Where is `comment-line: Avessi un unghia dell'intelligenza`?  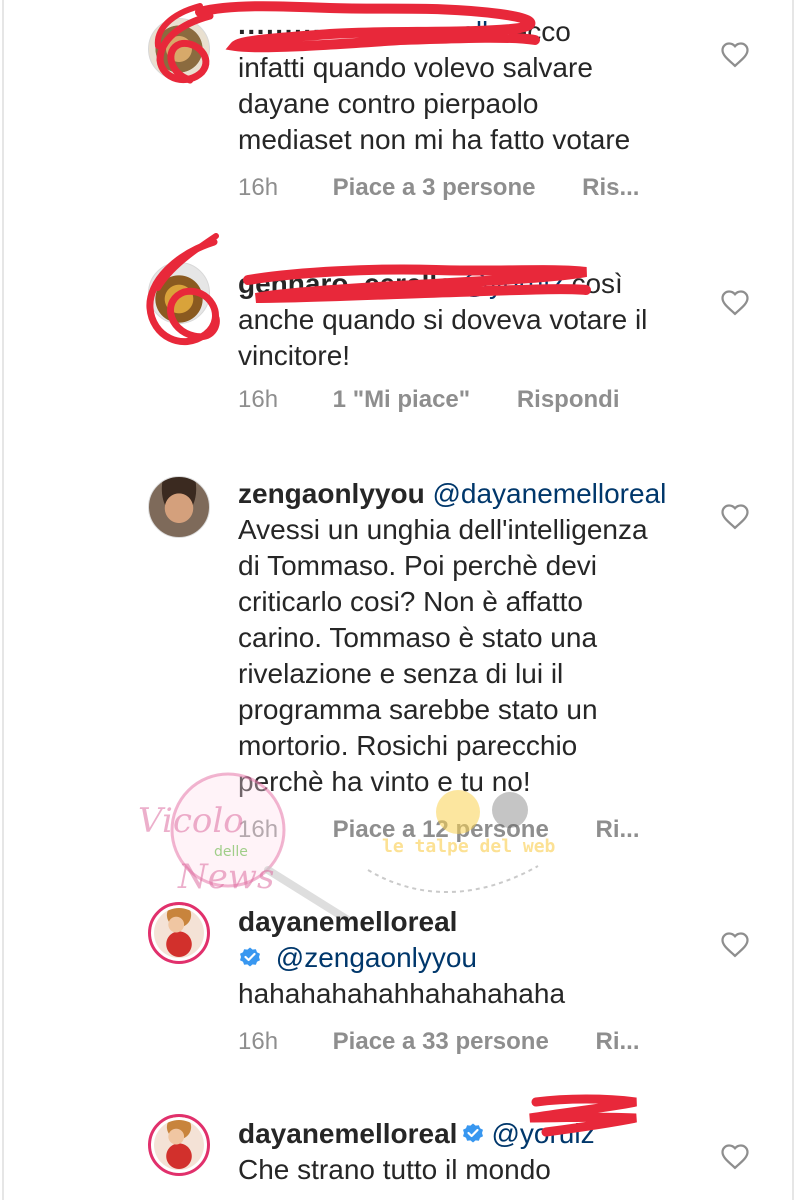
comment-line: Avessi un unghia dell'intelligenza is located at coordinates (443, 529).